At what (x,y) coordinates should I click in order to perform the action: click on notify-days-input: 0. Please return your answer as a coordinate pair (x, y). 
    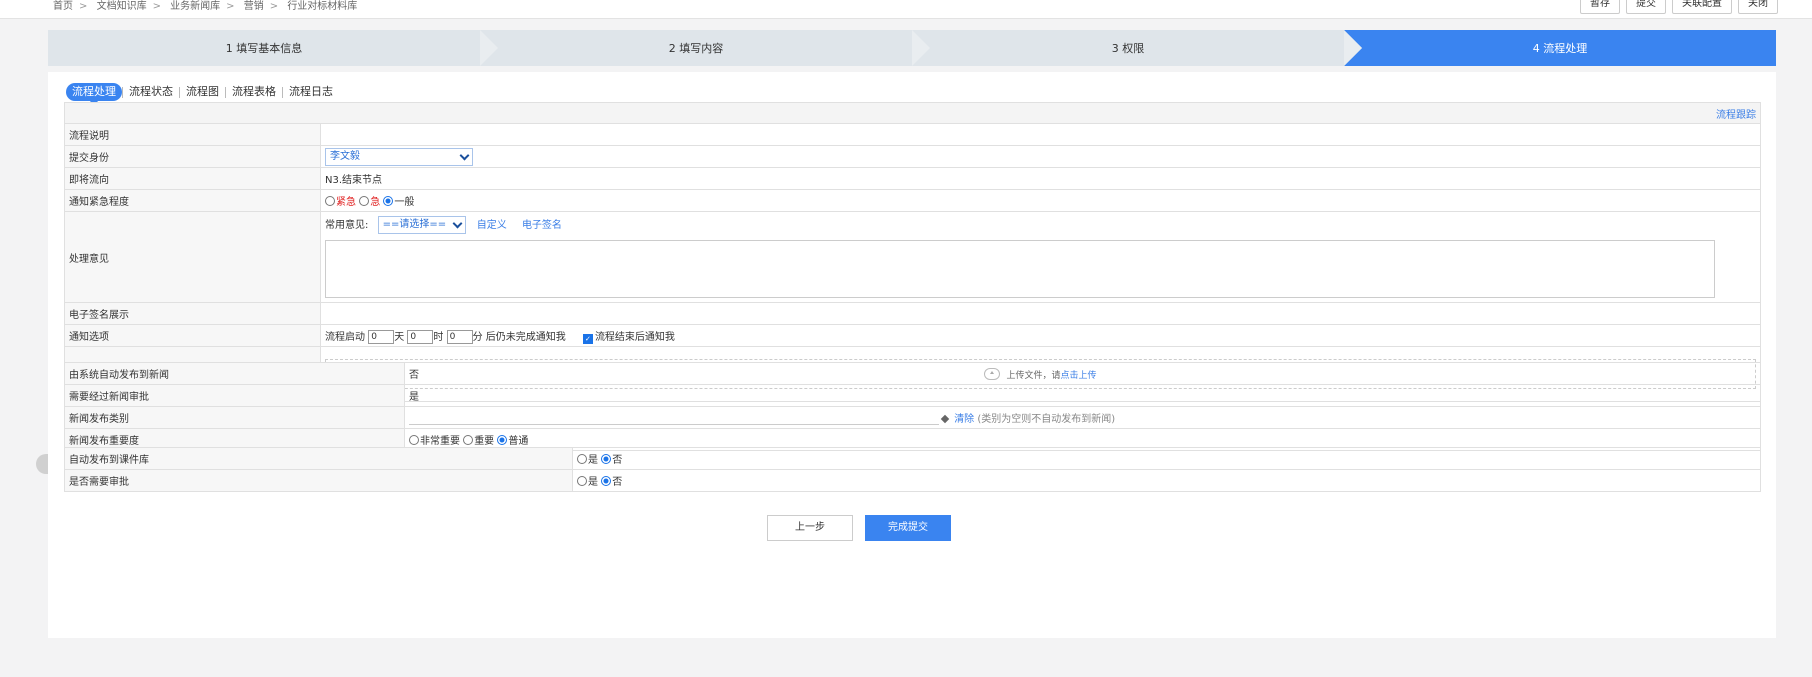
    Looking at the image, I should click on (381, 336).